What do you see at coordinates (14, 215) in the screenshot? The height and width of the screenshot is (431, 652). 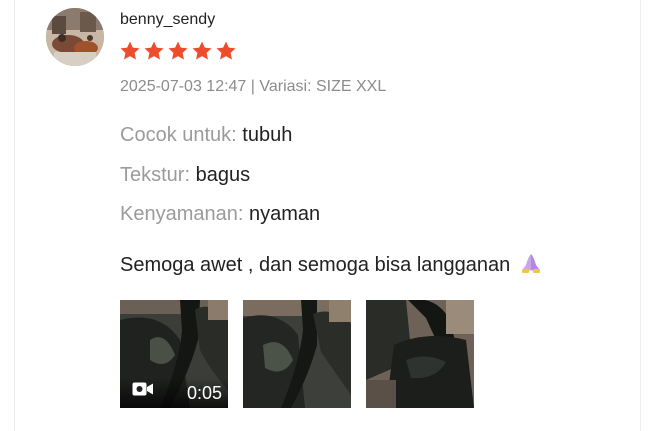 I see `left-divider` at bounding box center [14, 215].